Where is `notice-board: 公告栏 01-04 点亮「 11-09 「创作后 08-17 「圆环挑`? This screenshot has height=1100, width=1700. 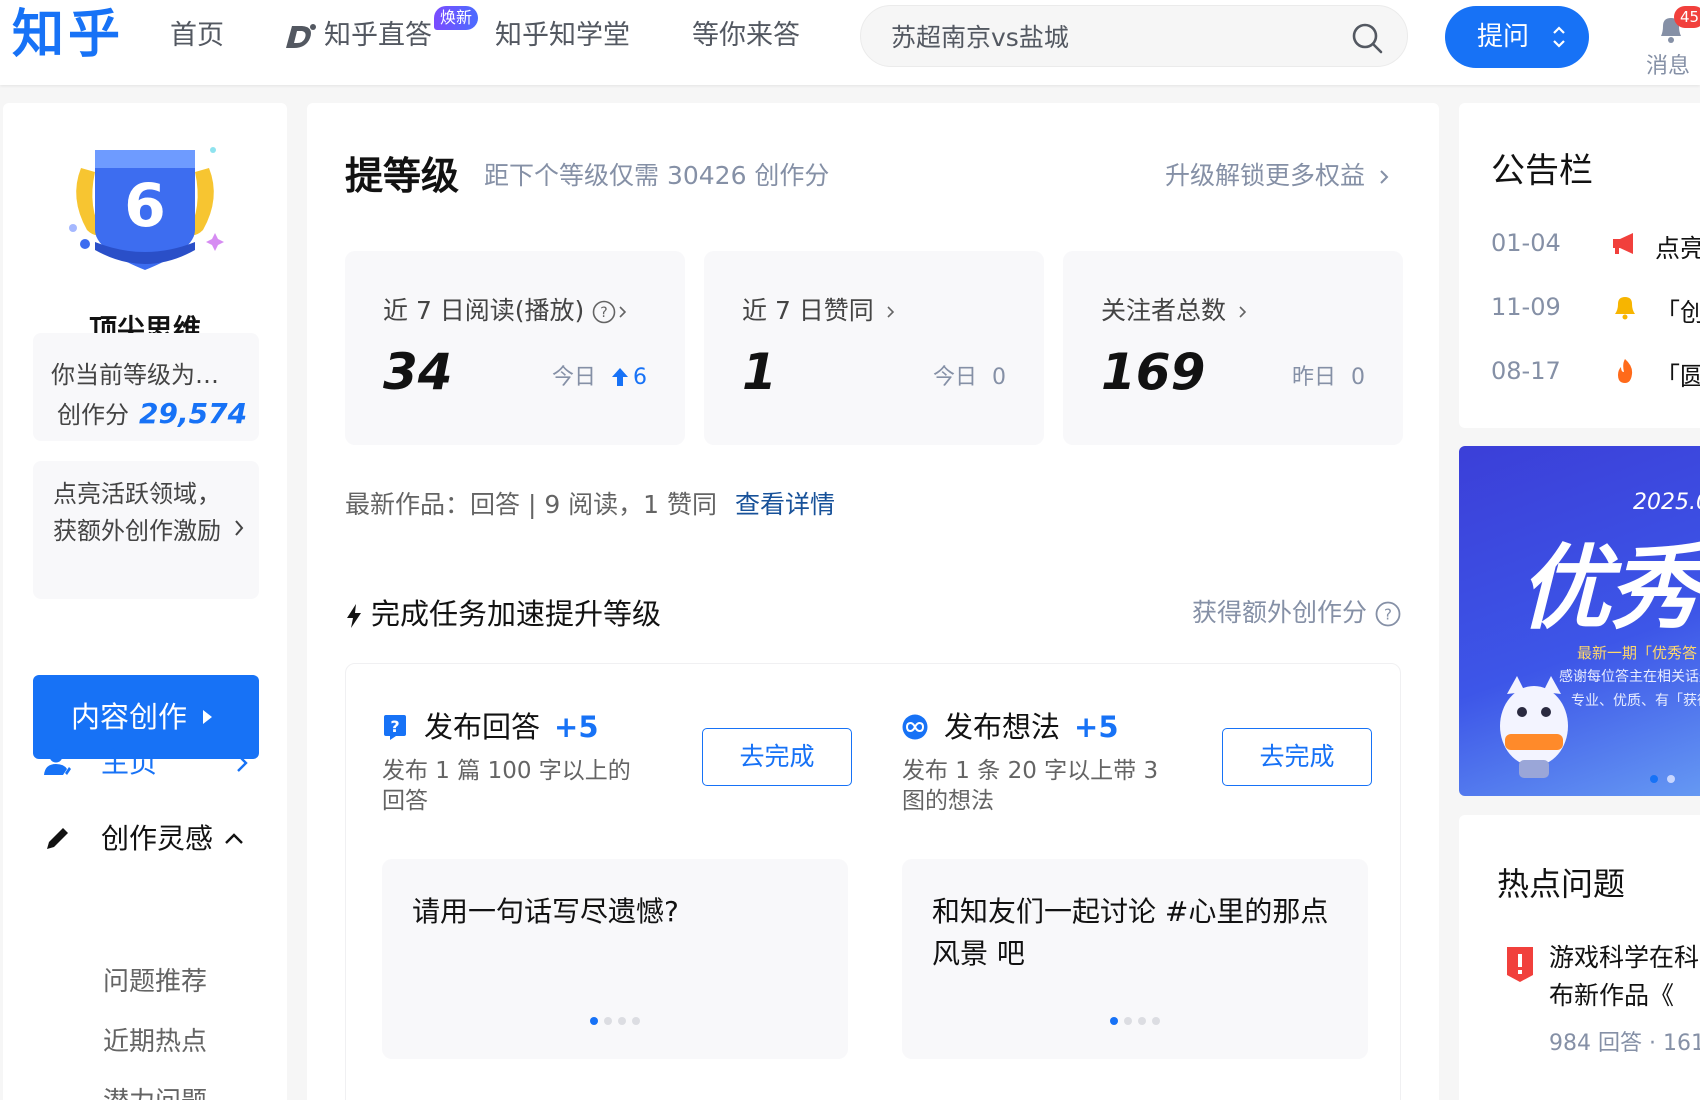 notice-board: 公告栏 01-04 点亮「 11-09 「创作后 08-17 「圆环挑 is located at coordinates (1579, 265).